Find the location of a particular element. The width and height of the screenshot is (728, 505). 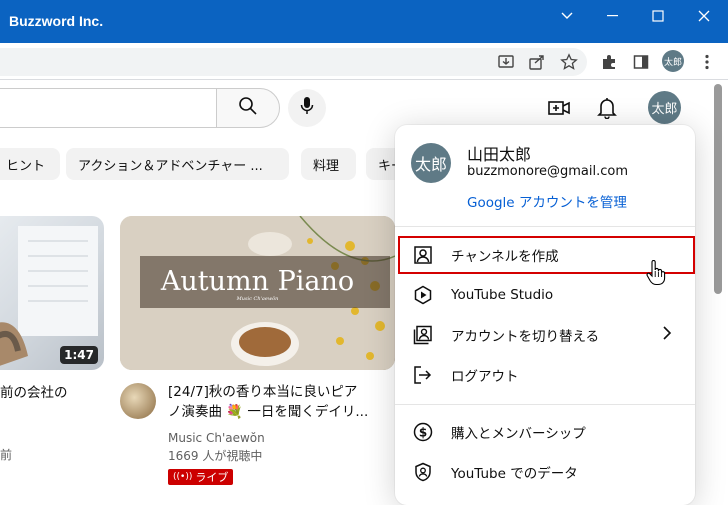

live-broadcast-icon: ((•)) is located at coordinates (183, 477).